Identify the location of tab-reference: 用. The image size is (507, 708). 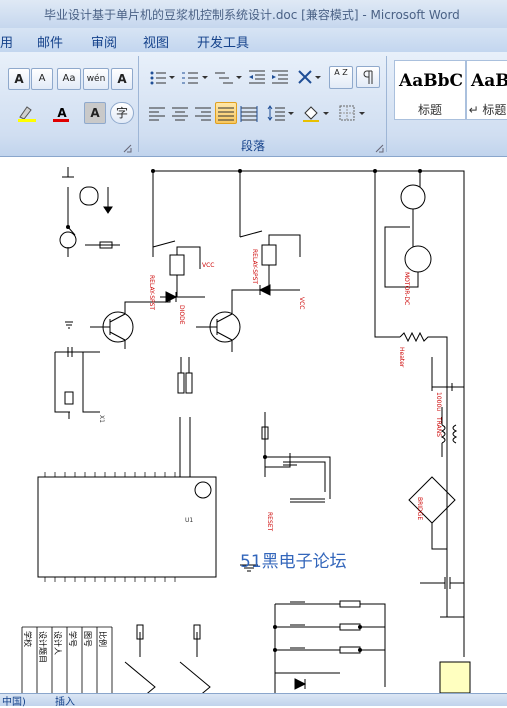
(6, 41).